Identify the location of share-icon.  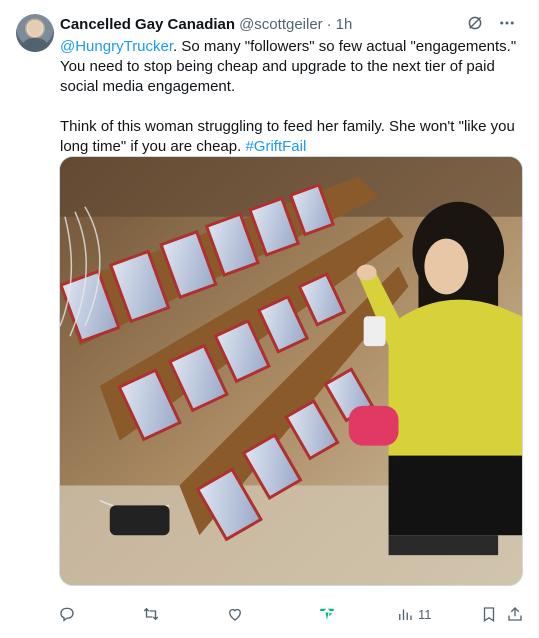
(515, 614).